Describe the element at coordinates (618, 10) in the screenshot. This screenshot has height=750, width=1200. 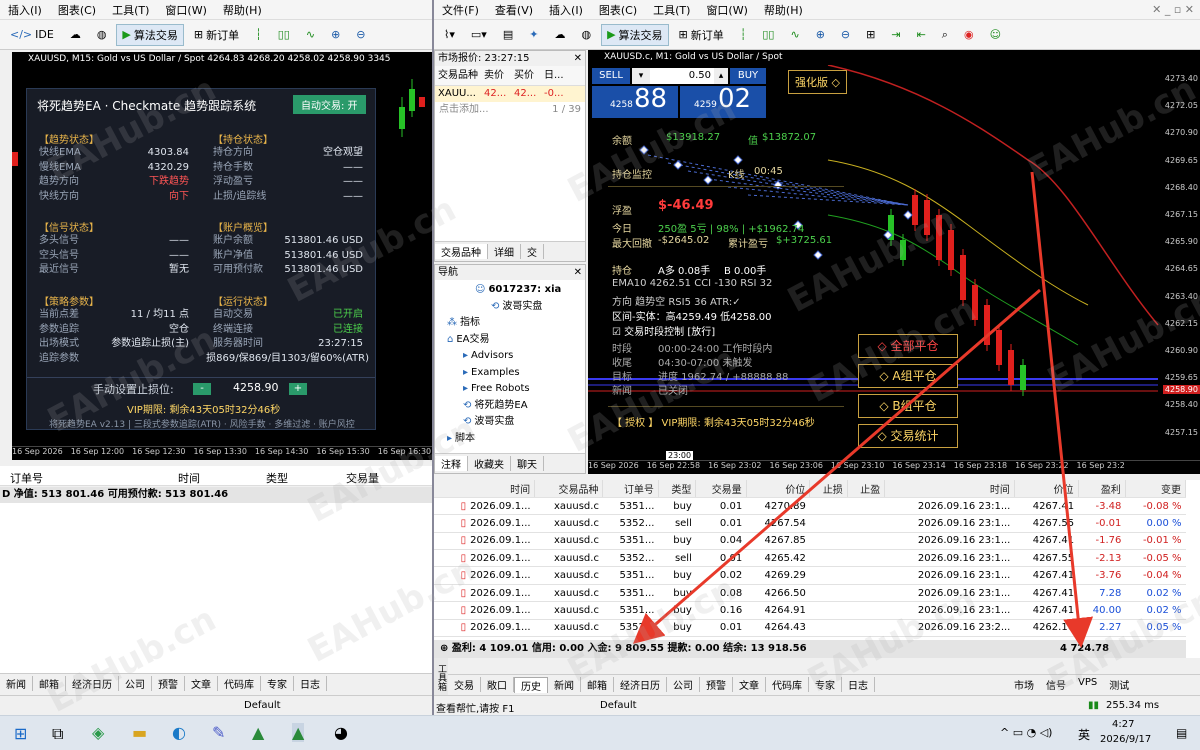
I see `menu-item: 图表(C)` at that location.